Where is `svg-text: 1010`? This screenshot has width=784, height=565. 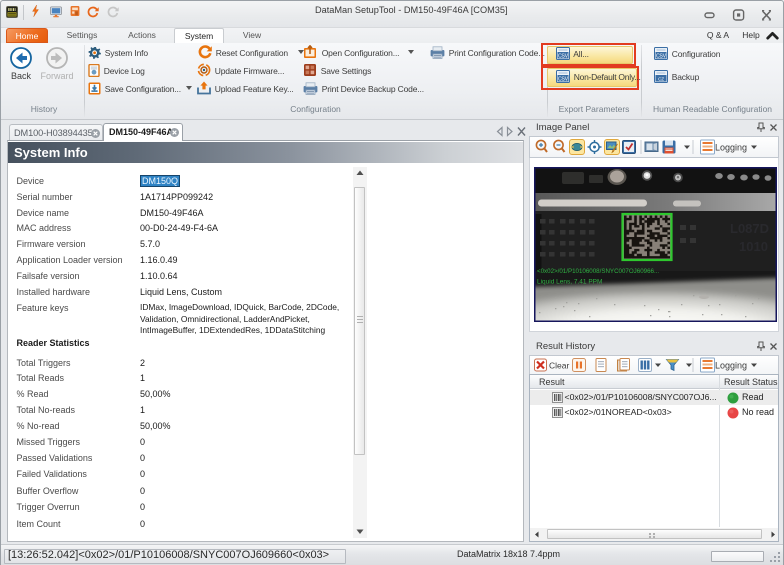
svg-text: 1010 is located at coordinates (753, 246).